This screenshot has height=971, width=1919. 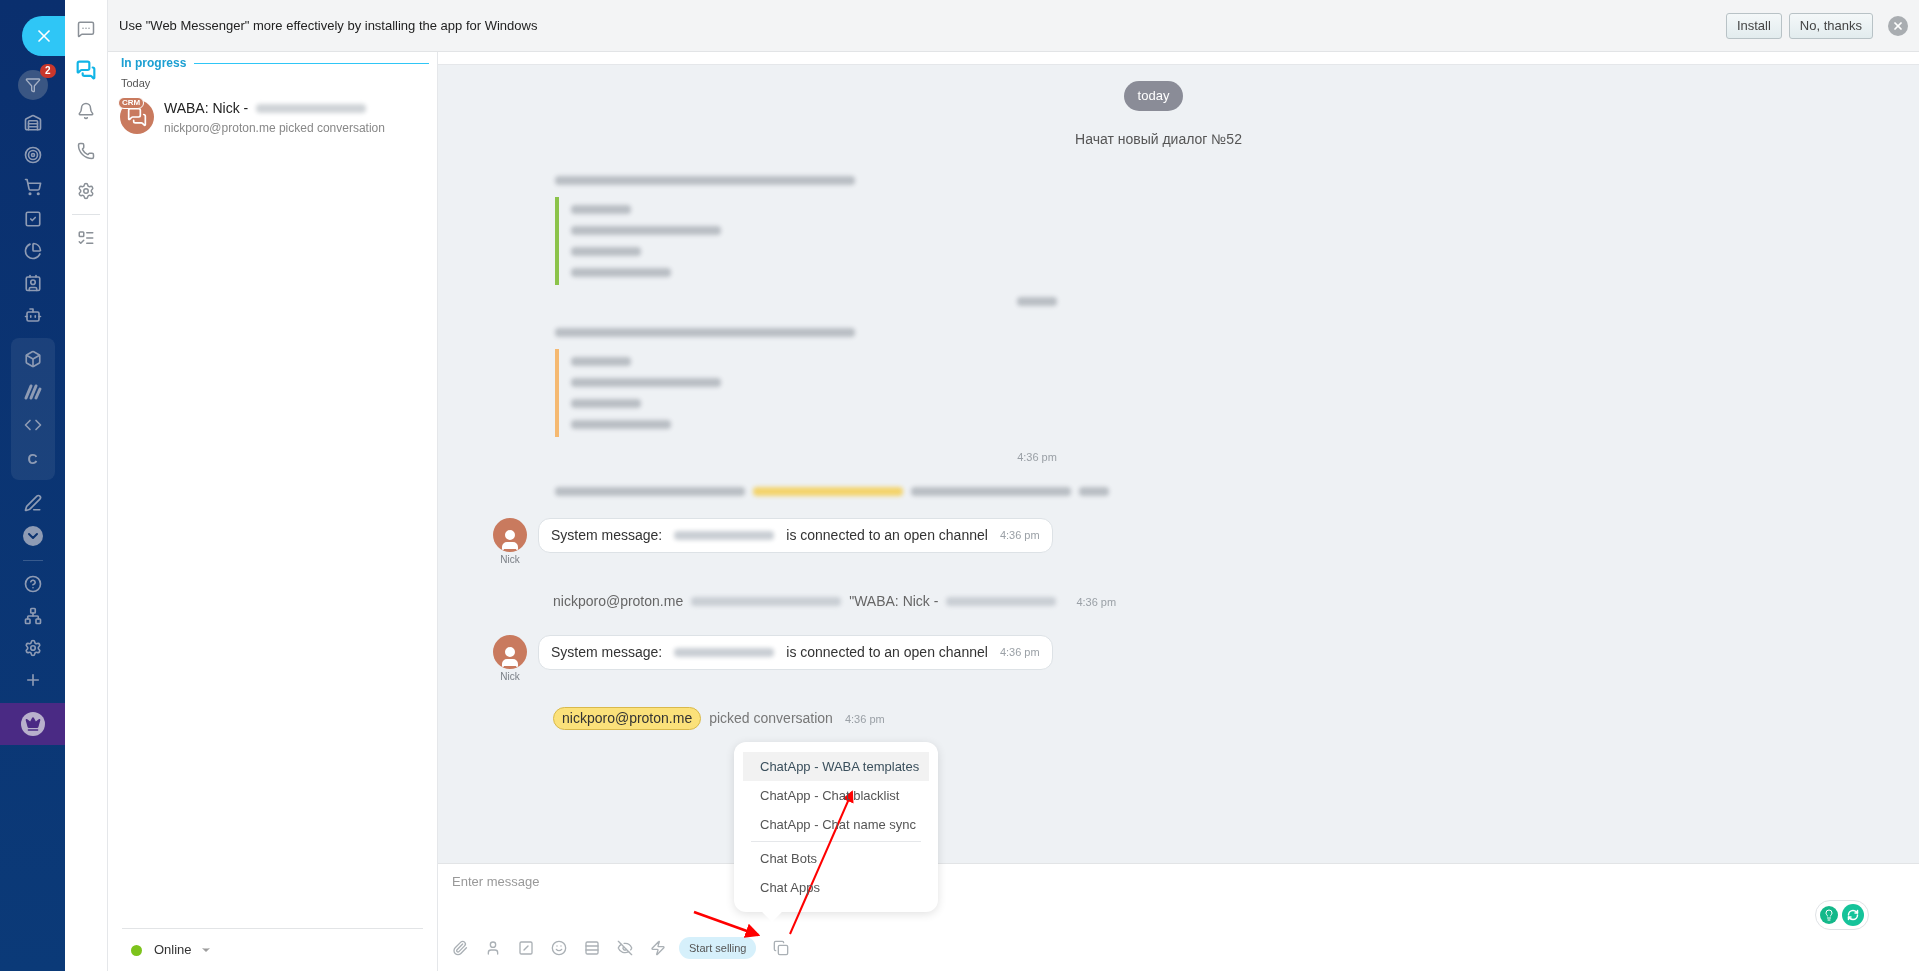 I want to click on user-email: nickporo@proton.me, so click(x=618, y=601).